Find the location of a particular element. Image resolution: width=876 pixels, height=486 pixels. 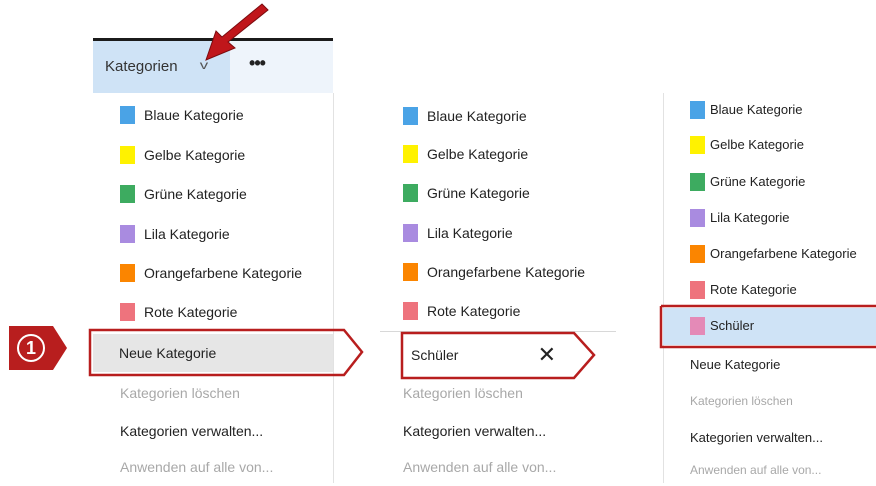

panel3-item-red: Rote Kategorie is located at coordinates (780, 290).